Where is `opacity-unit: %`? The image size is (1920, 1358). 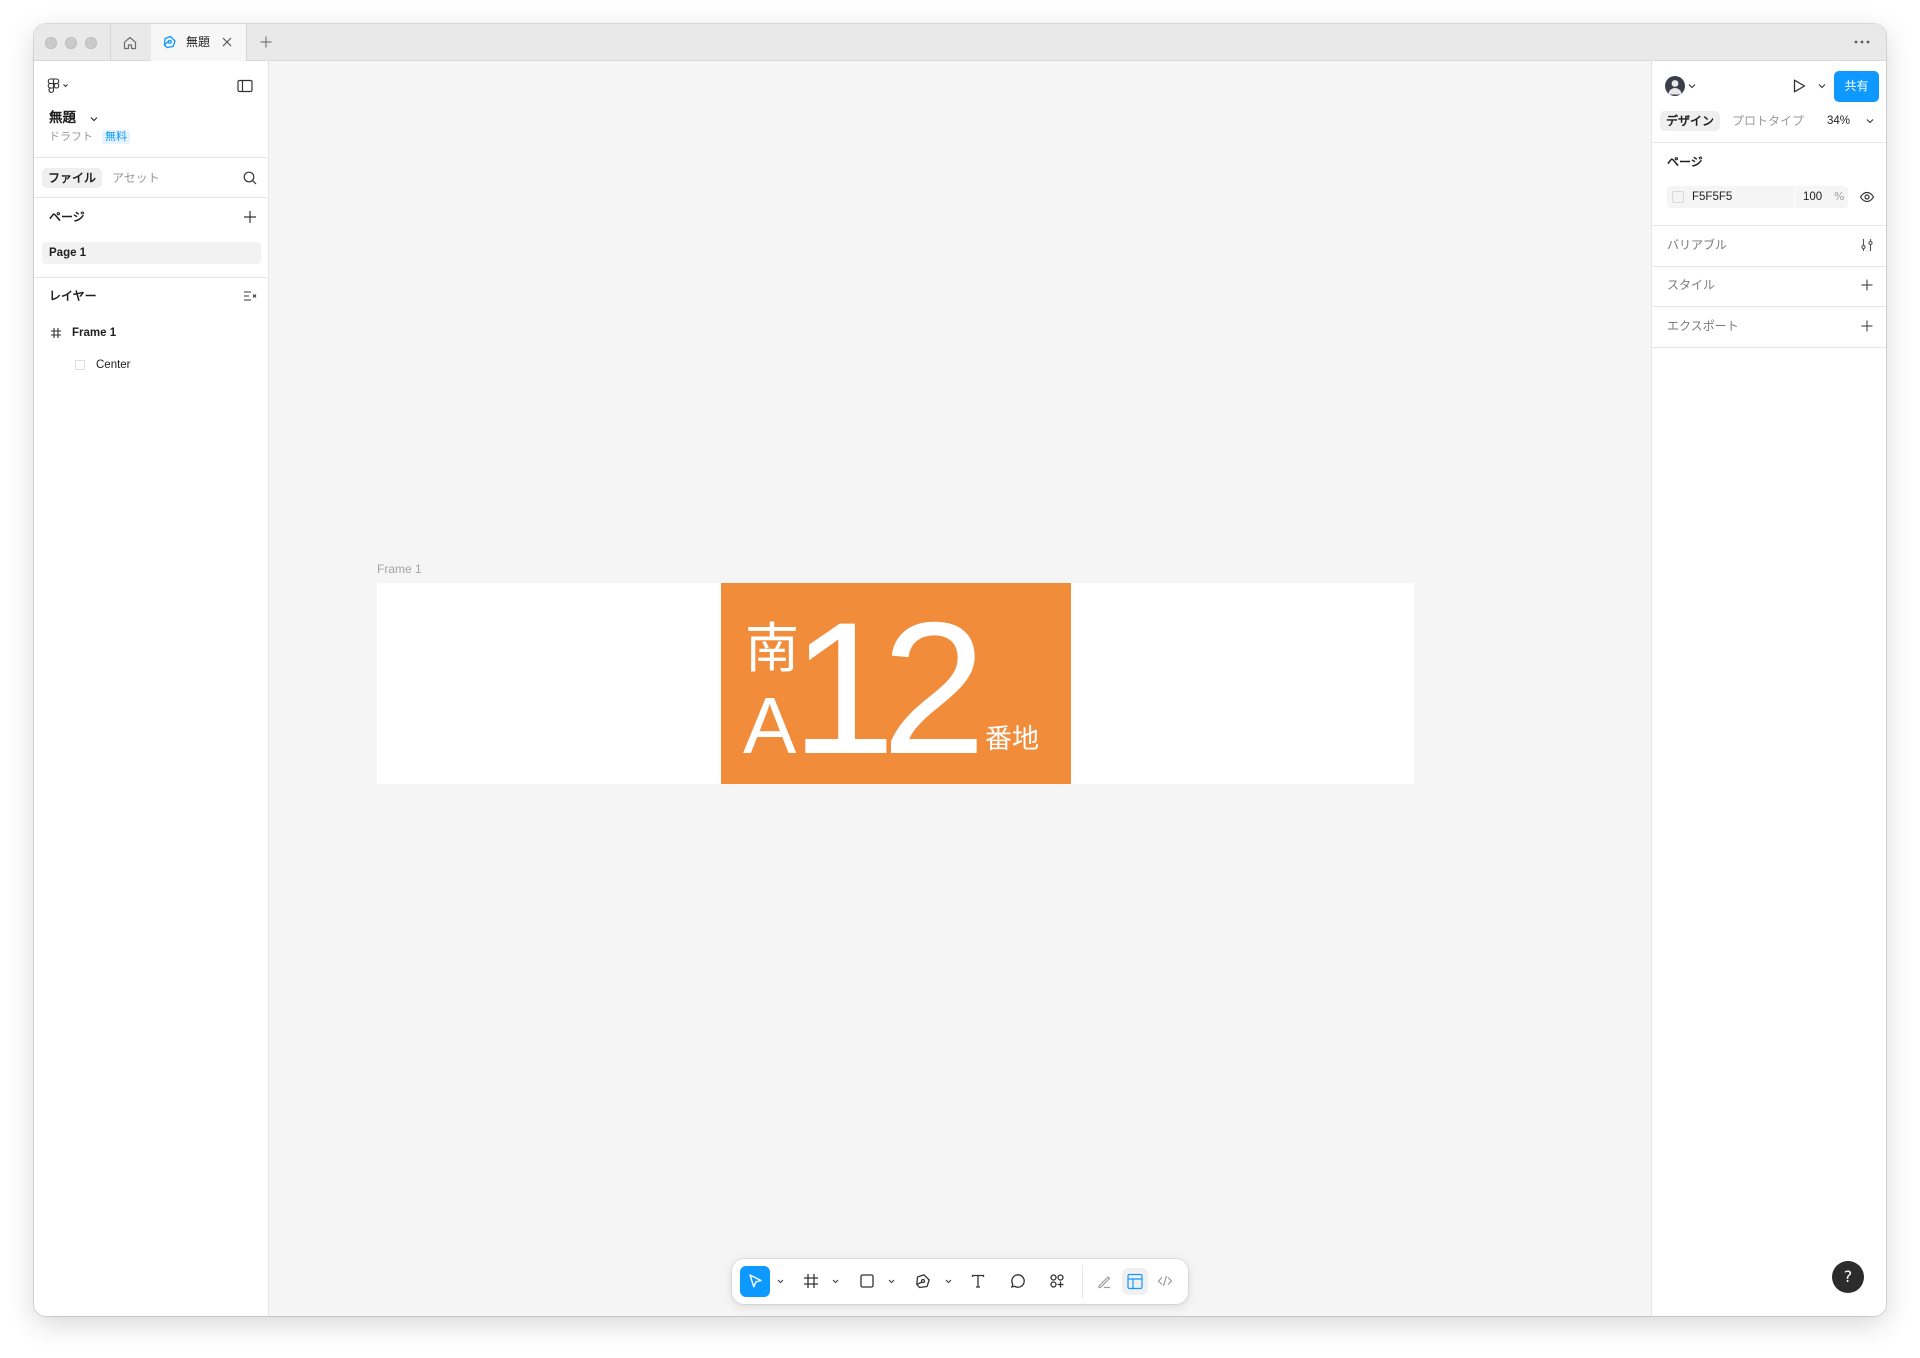 opacity-unit: % is located at coordinates (1839, 196).